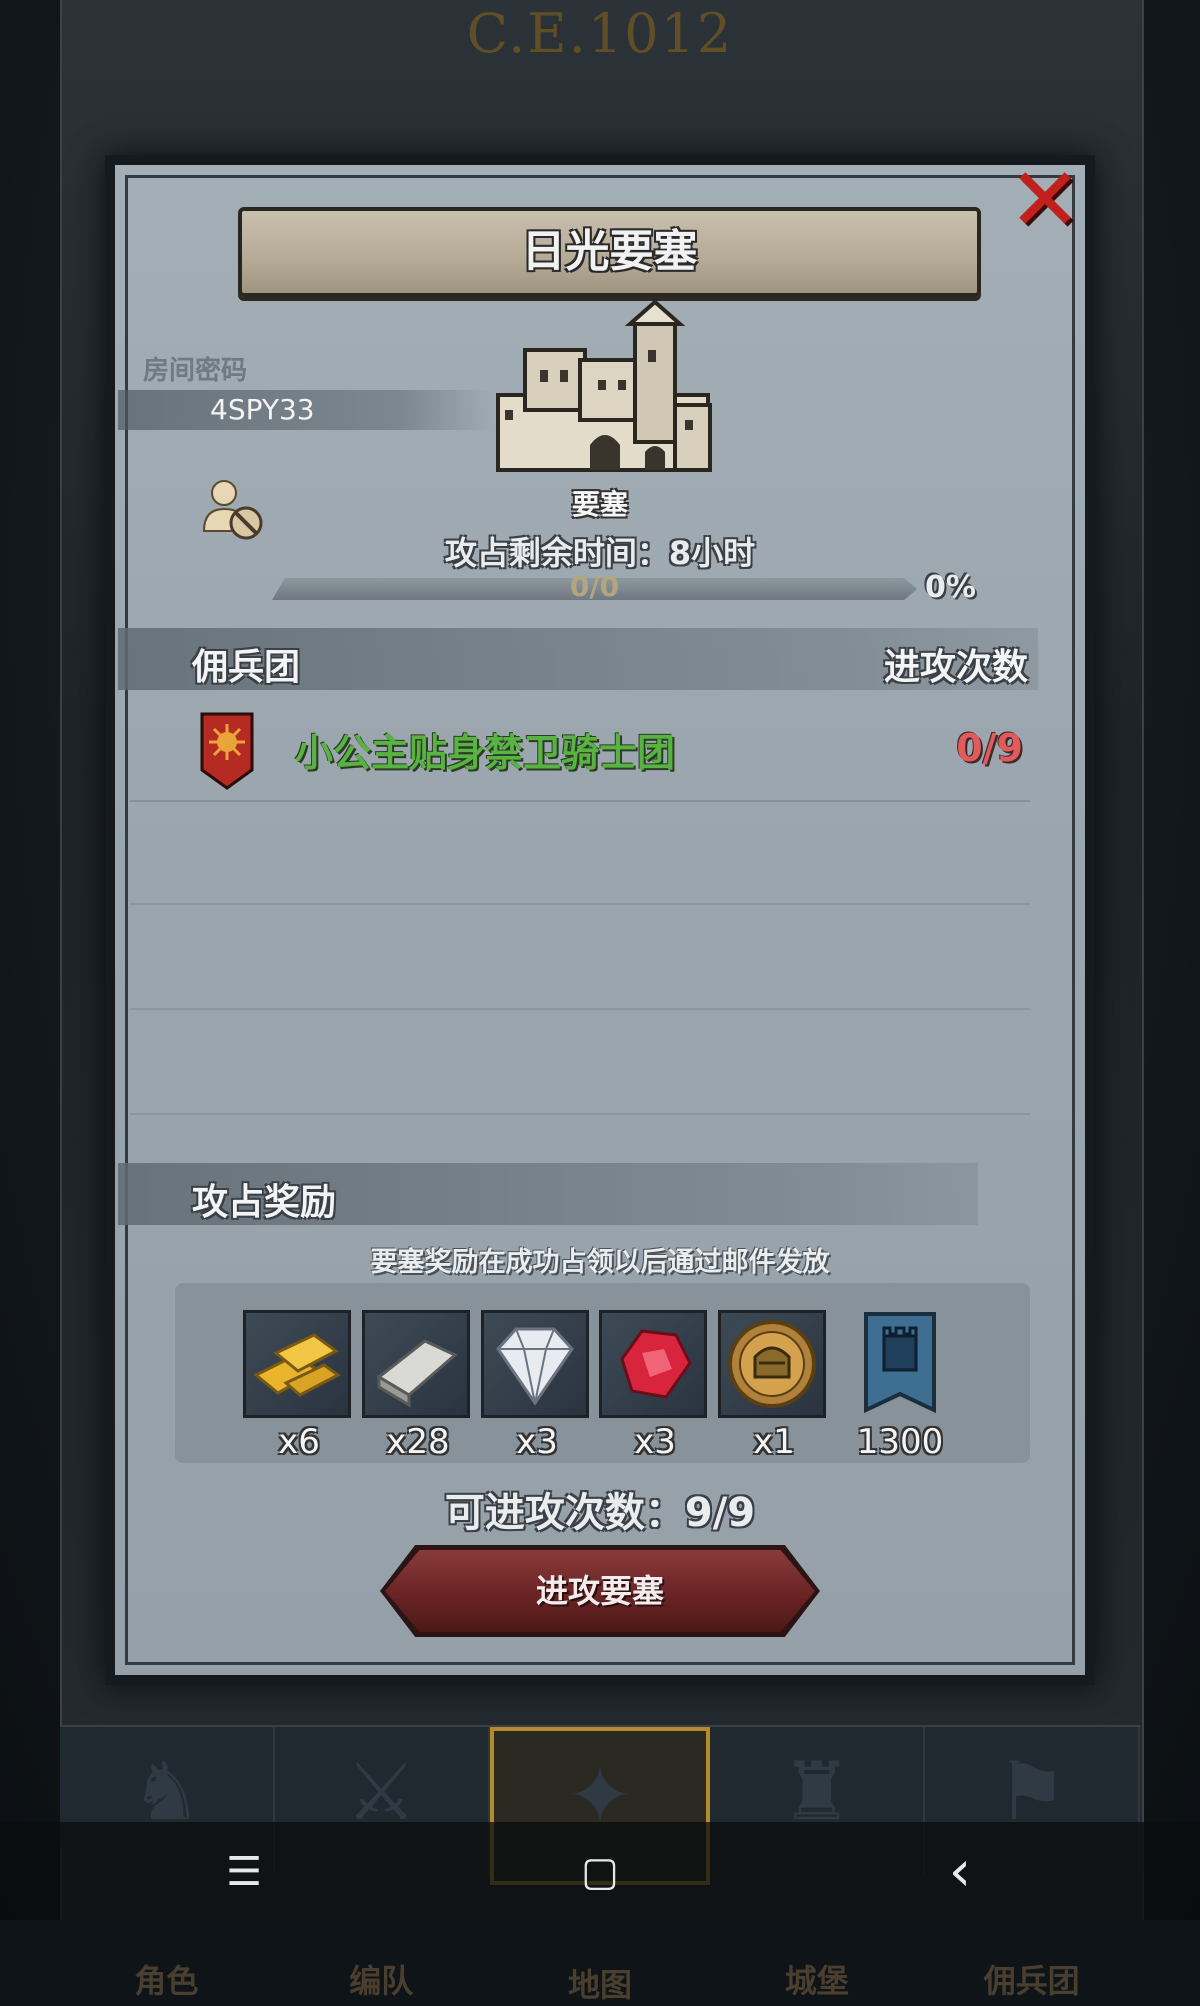  What do you see at coordinates (1045, 200) in the screenshot?
I see `close-button: ✕` at bounding box center [1045, 200].